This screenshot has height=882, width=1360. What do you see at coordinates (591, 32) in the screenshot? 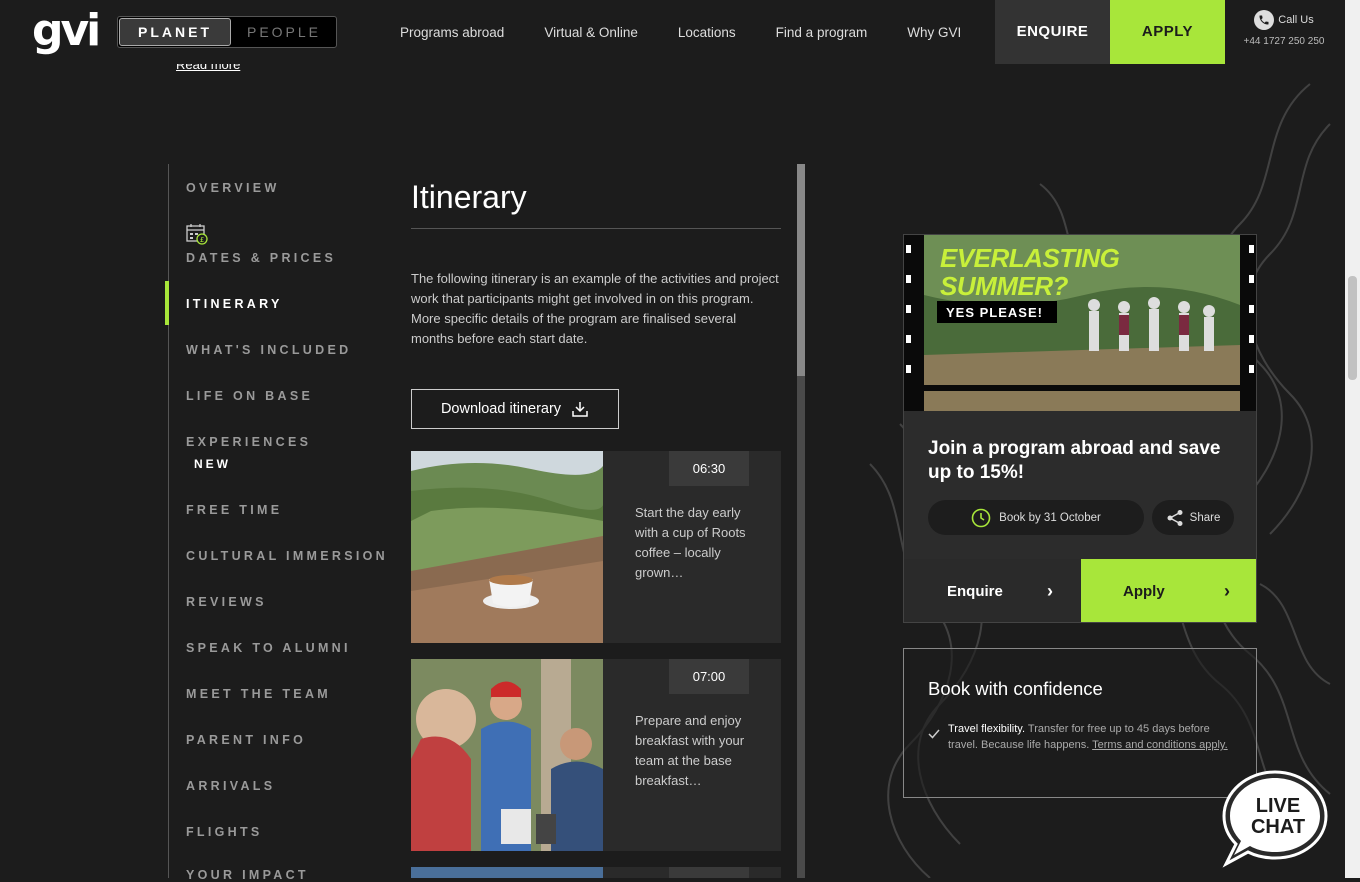
I see `nav-virtual-online: Virtual & Online` at bounding box center [591, 32].